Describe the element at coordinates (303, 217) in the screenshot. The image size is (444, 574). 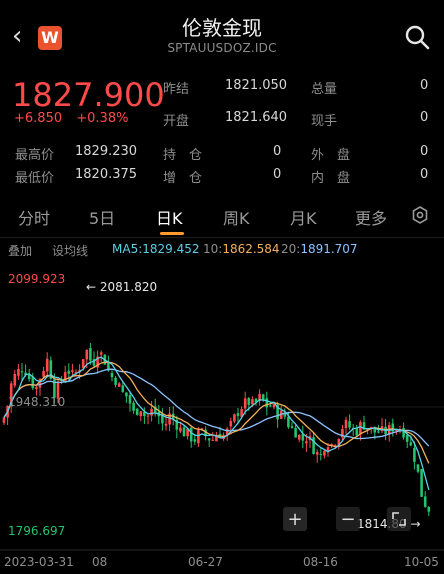
I see `tab-monthly-k: 月K` at that location.